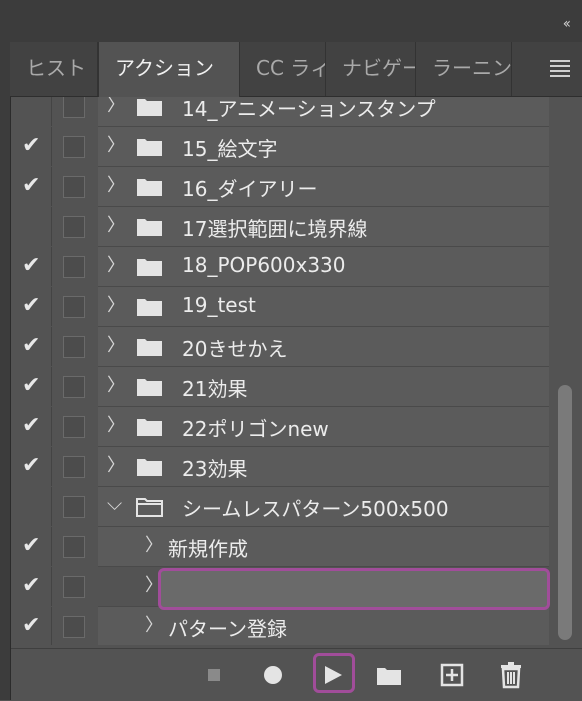  I want to click on action-set-row: ⌵ シームレスパターン500x500, so click(280, 507).